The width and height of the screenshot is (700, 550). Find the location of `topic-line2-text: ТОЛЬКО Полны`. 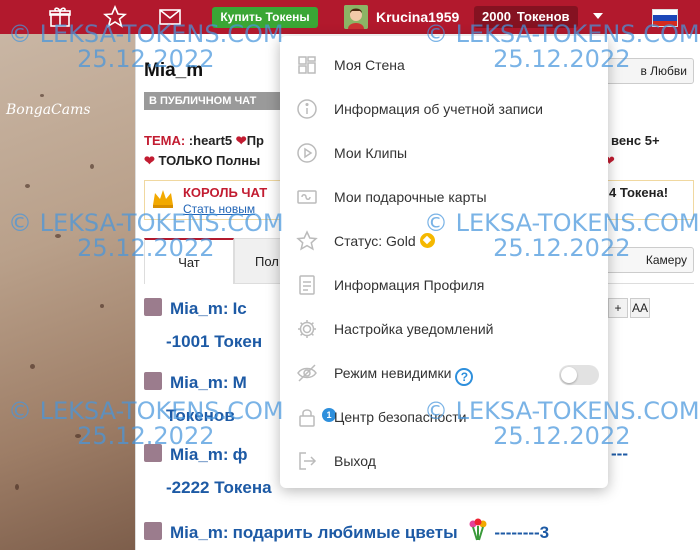

topic-line2-text: ТОЛЬКО Полны is located at coordinates (209, 160).